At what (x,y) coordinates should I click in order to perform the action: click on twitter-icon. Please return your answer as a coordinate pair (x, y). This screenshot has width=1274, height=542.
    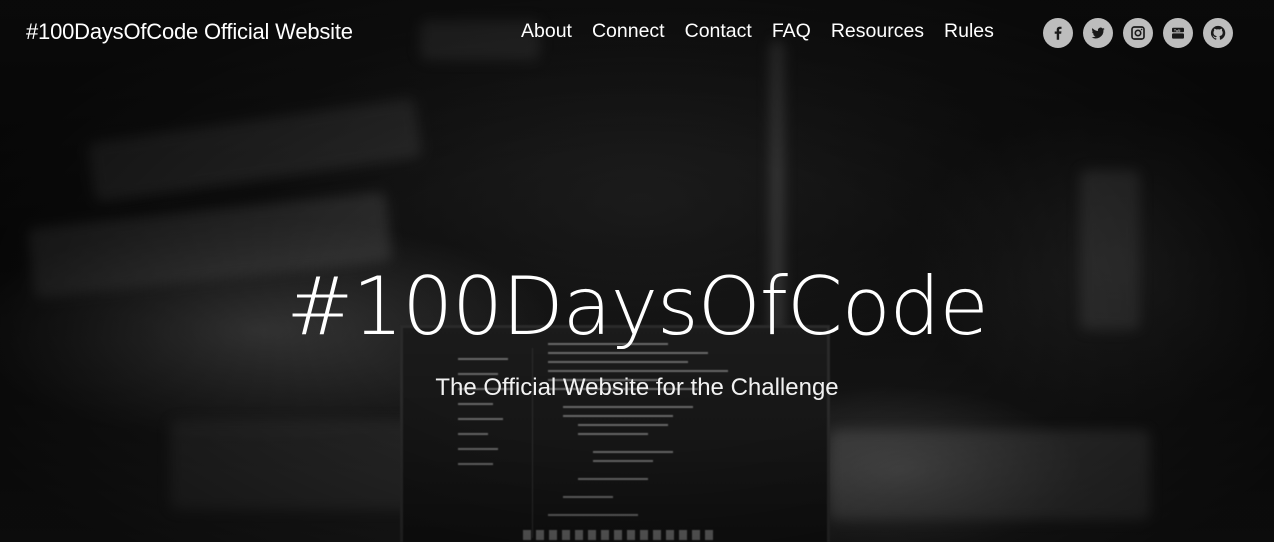
    Looking at the image, I should click on (1098, 33).